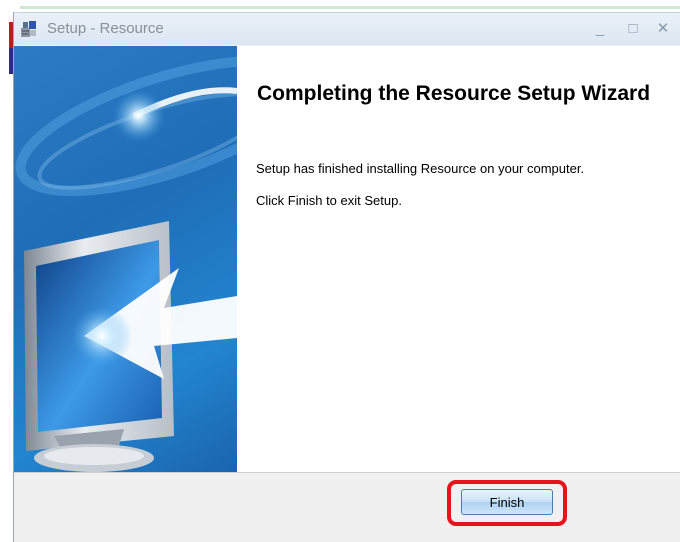 Image resolution: width=680 pixels, height=542 pixels. What do you see at coordinates (7, 275) in the screenshot?
I see `desktop-left-edge` at bounding box center [7, 275].